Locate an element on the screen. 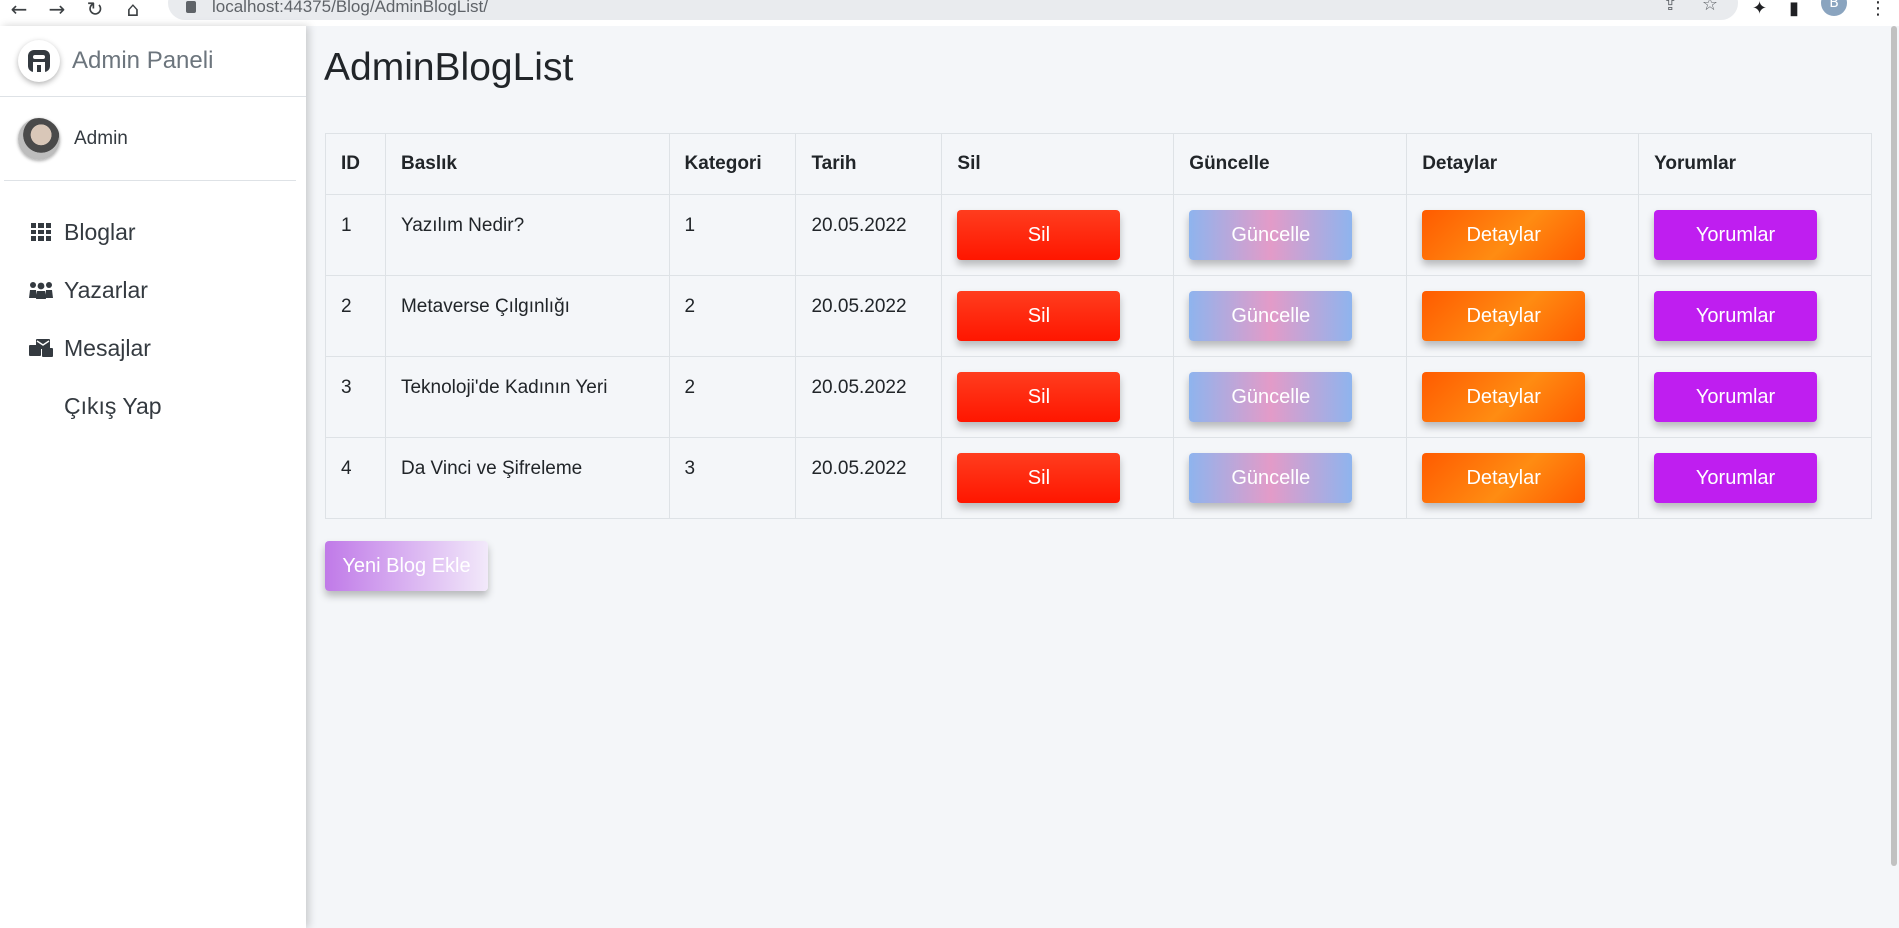 The height and width of the screenshot is (928, 1899). cell-id: 3 is located at coordinates (355, 397).